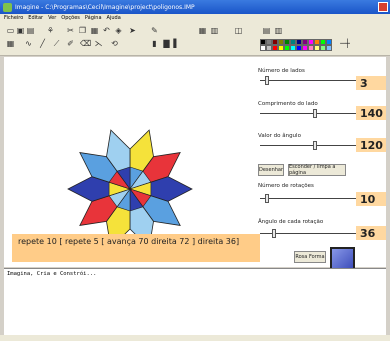  Describe the element at coordinates (176, 43) in the screenshot. I see `bars-icon: ▌` at that location.